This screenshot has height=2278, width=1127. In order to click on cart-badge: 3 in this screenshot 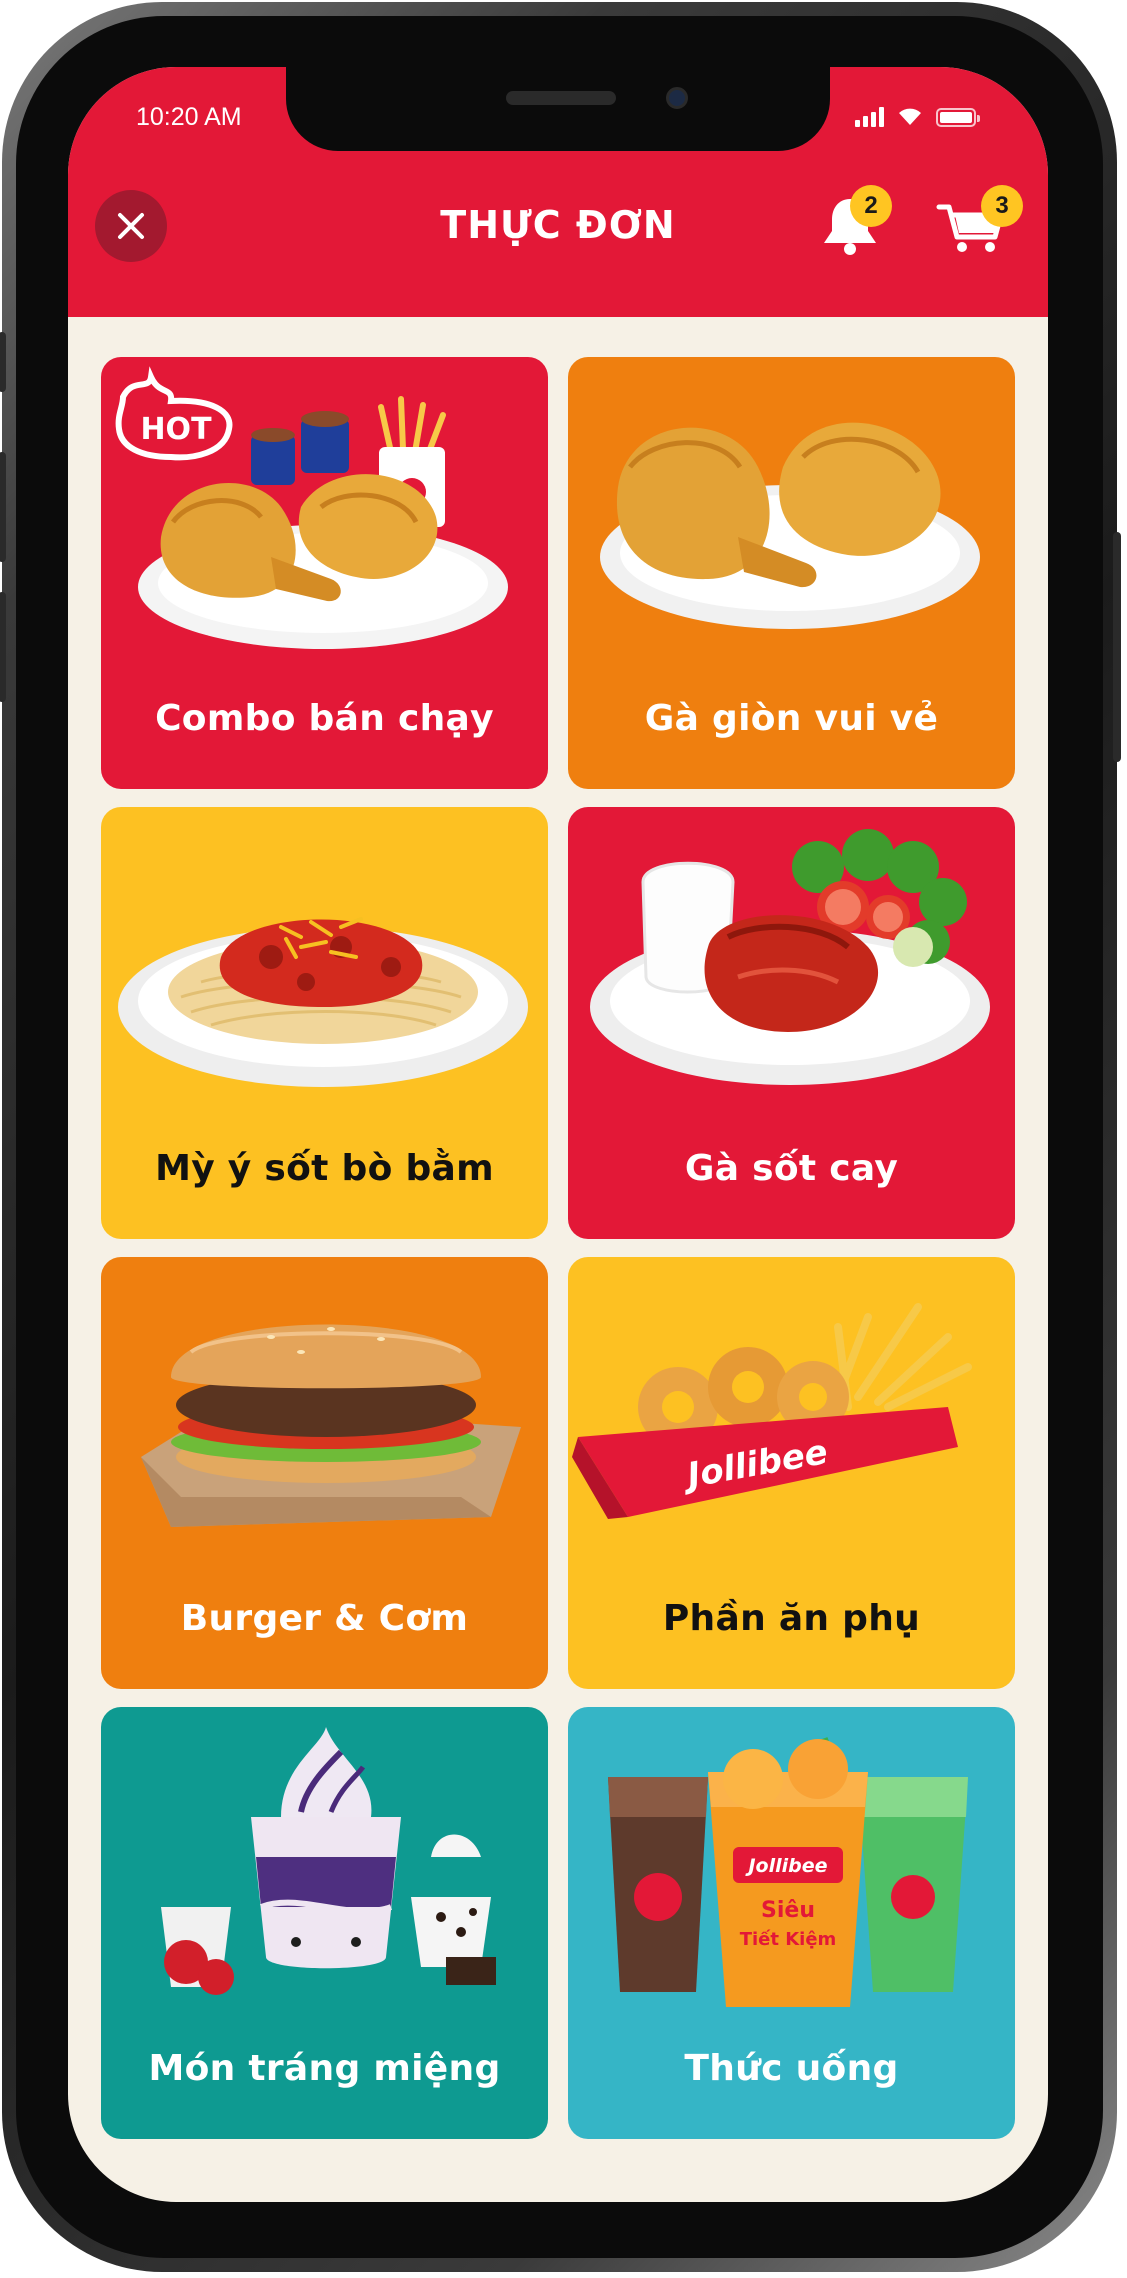, I will do `click(1002, 206)`.